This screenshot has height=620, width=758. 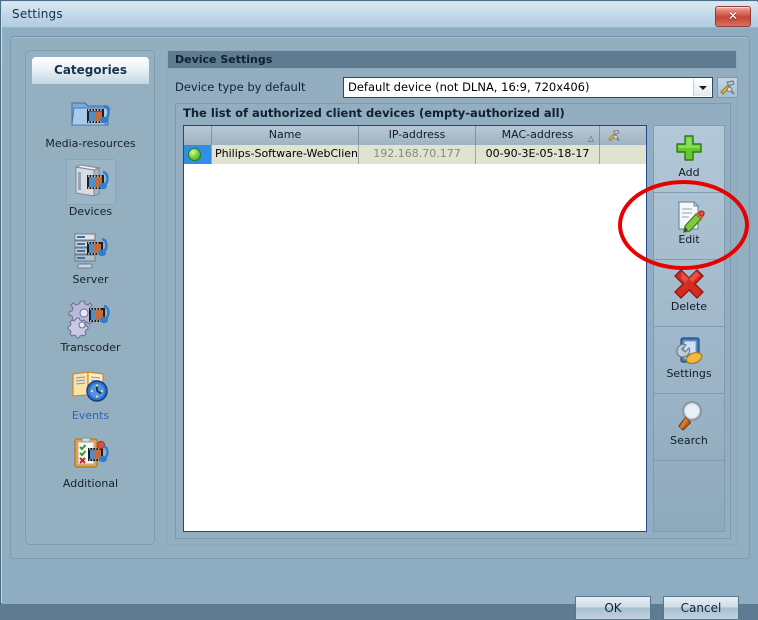 What do you see at coordinates (701, 608) in the screenshot?
I see `cancel-button: Cancel` at bounding box center [701, 608].